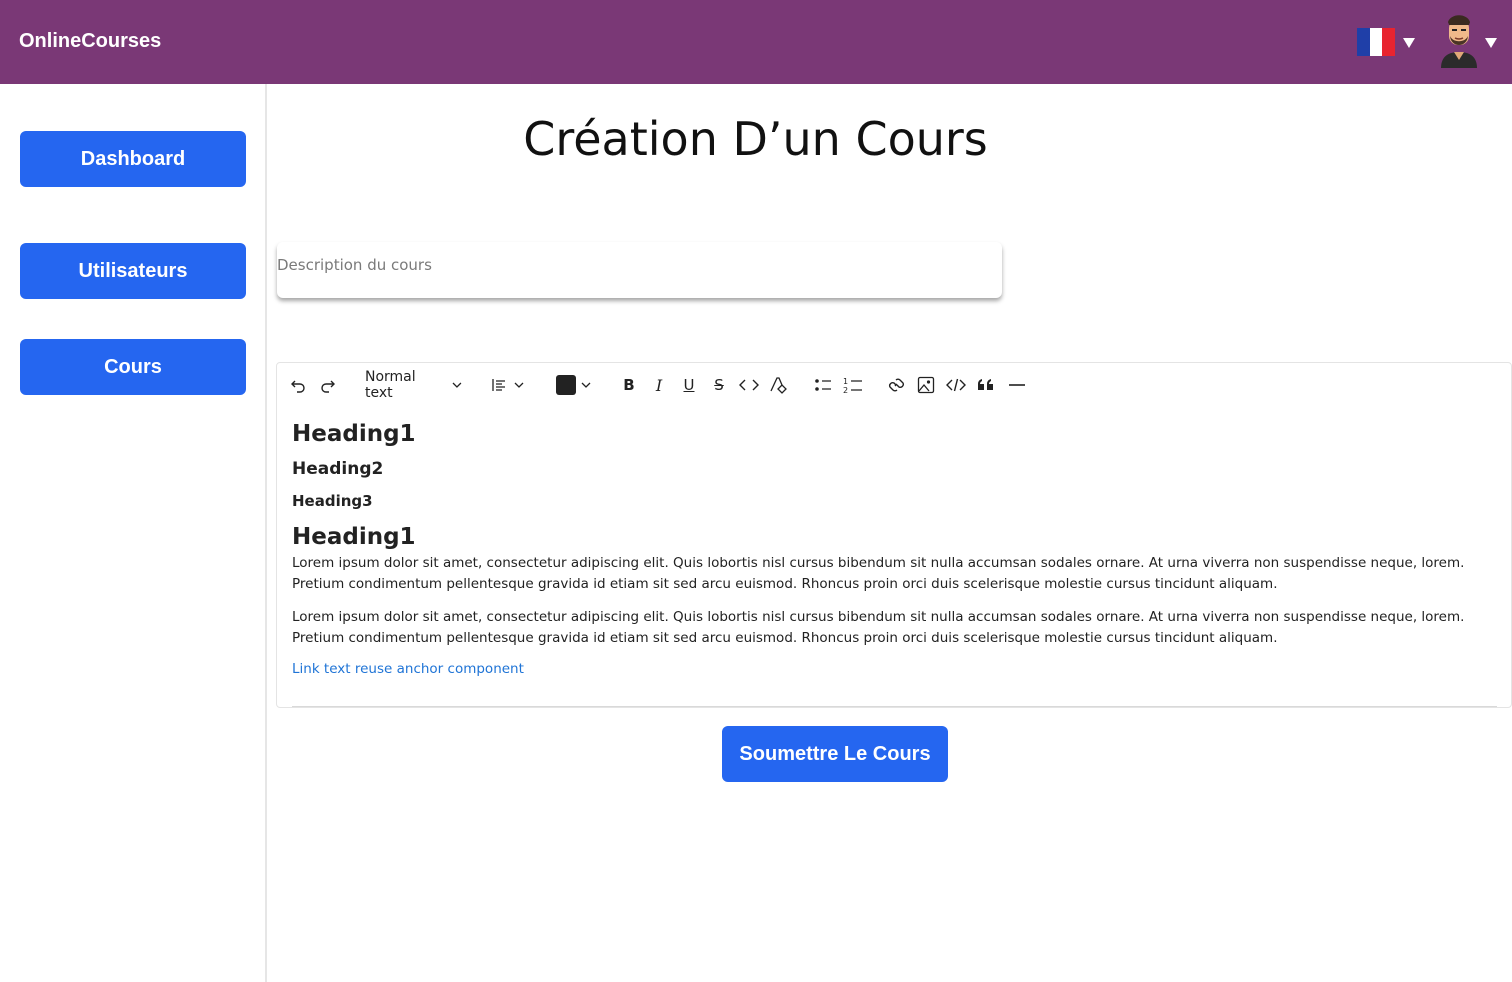 This screenshot has height=982, width=1512. Describe the element at coordinates (510, 385) in the screenshot. I see `align-select` at that location.